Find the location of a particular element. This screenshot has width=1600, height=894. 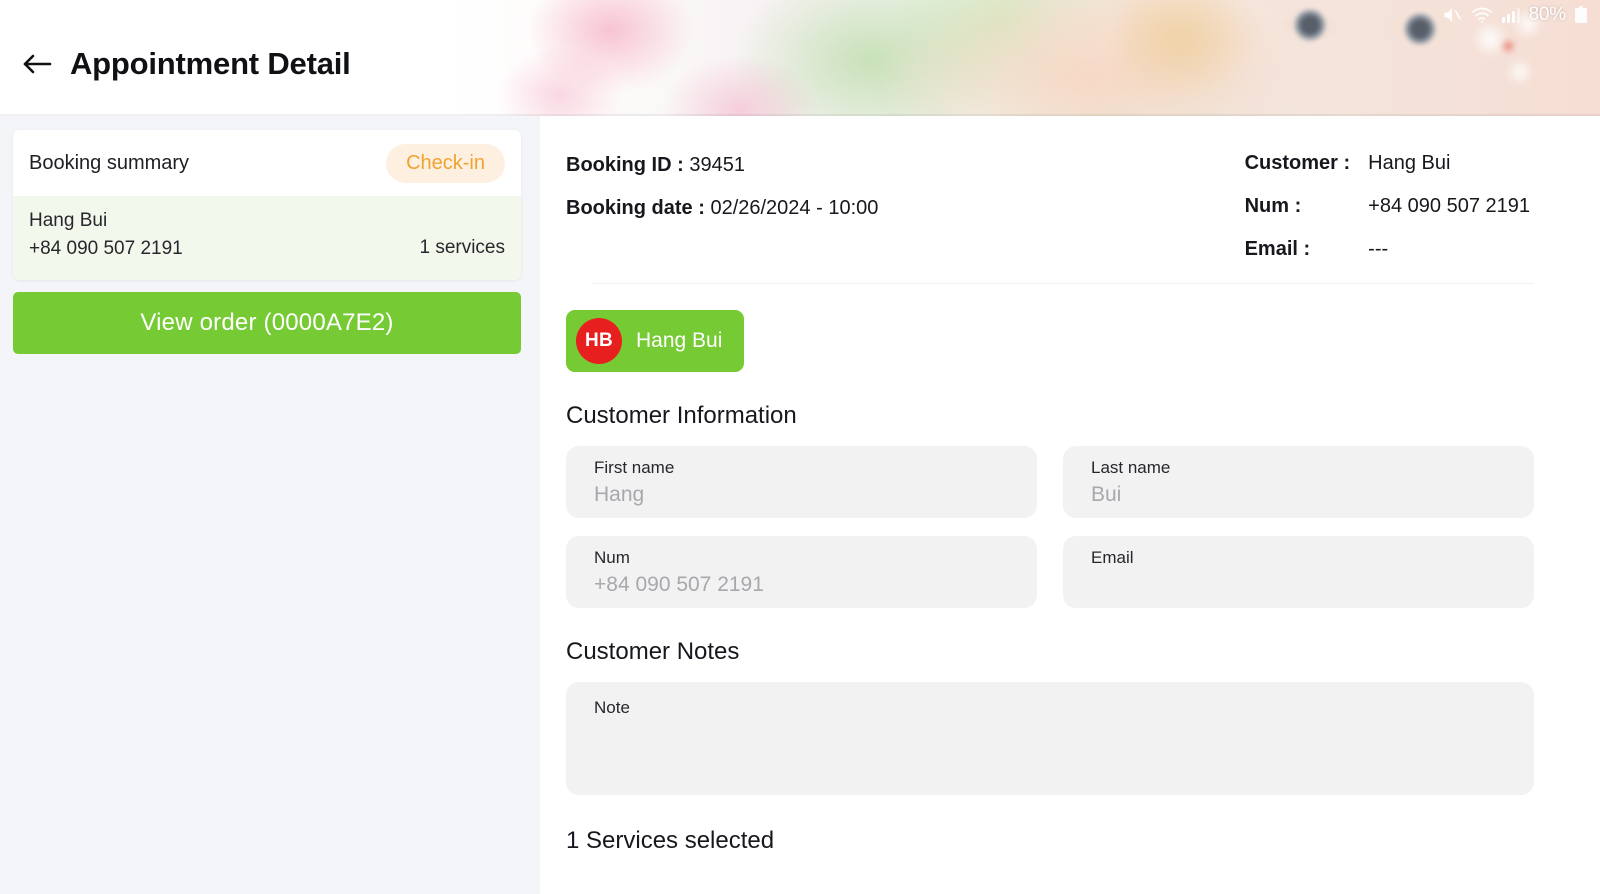

battery-icon is located at coordinates (1581, 15).